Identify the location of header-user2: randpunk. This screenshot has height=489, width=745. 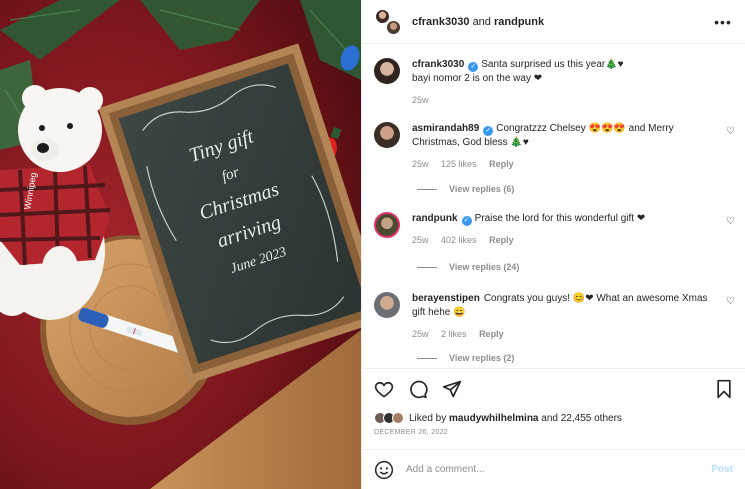
(519, 22).